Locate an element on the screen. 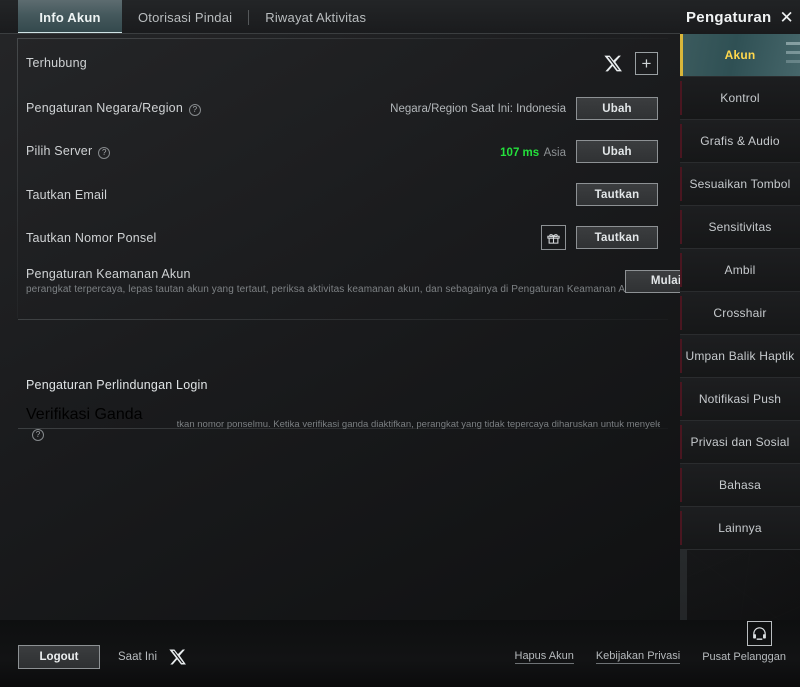  row-server-labels: Pilih Server? is located at coordinates (68, 151).